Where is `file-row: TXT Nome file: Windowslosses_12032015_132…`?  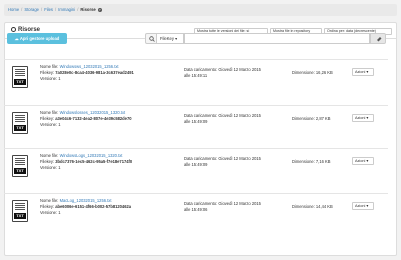
file-row: TXT Nome file: Windowslosses_12032015_132… is located at coordinates (196, 122).